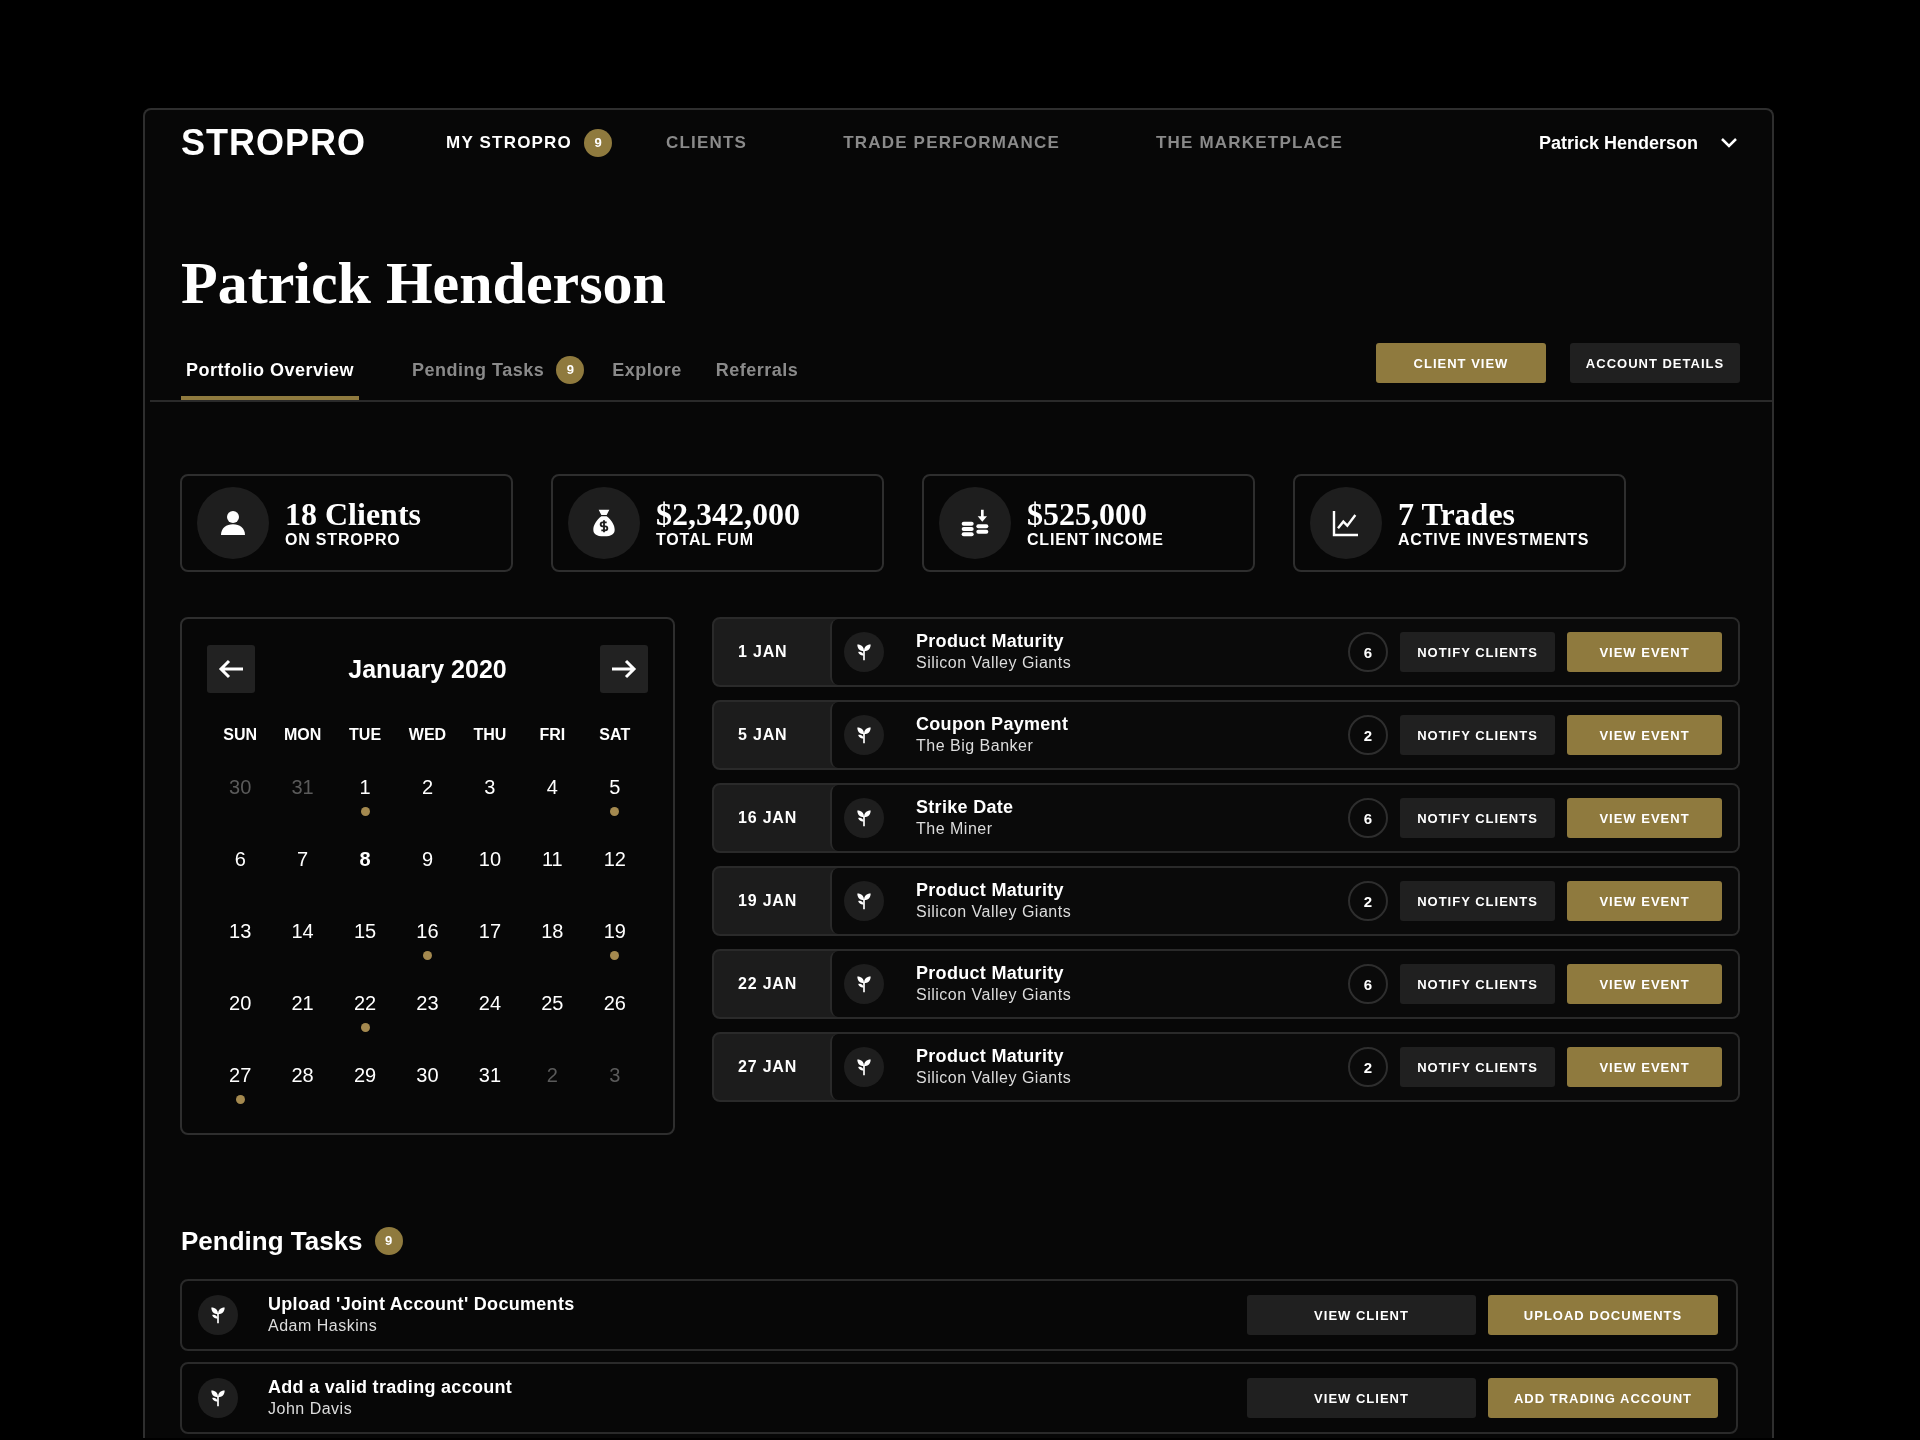  I want to click on calendar-day: 10, so click(490, 859).